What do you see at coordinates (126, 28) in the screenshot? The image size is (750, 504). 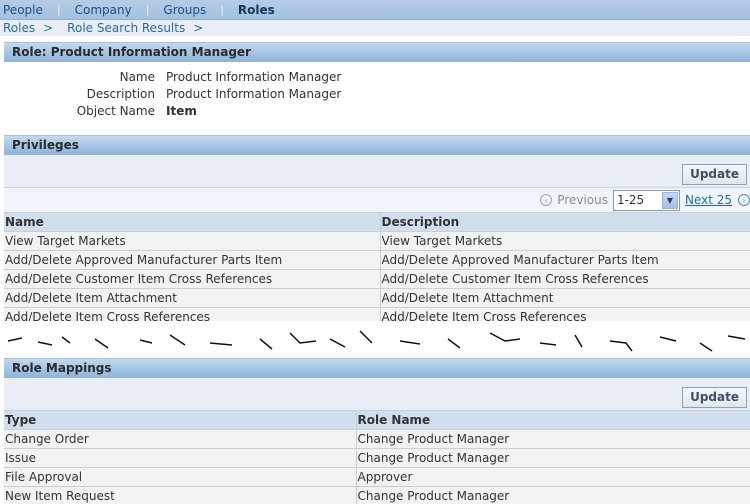 I see `breadcrumb-role-search-results: Role Search Results` at bounding box center [126, 28].